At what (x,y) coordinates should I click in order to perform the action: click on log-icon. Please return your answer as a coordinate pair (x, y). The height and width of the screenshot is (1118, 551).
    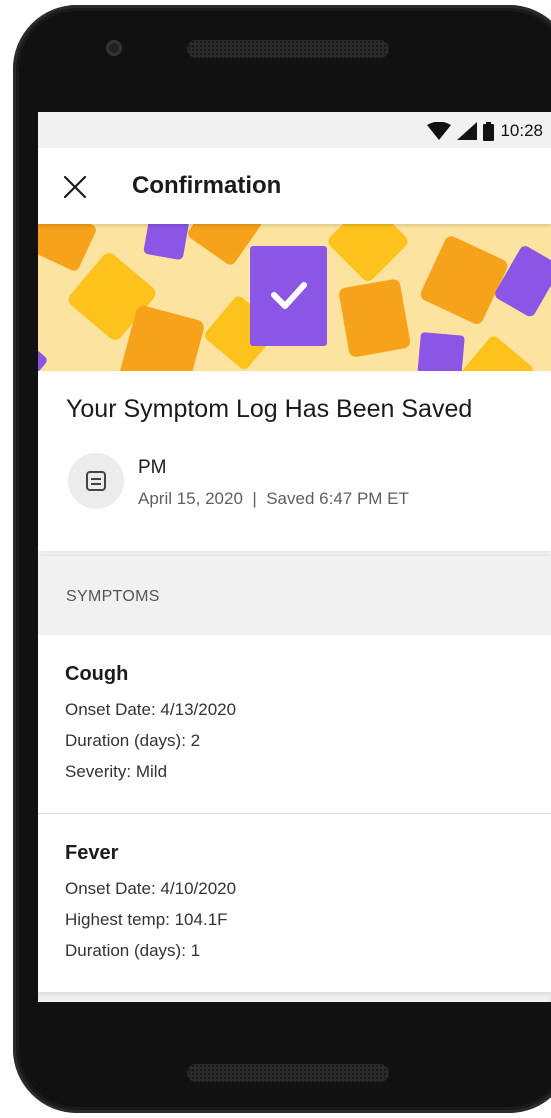
    Looking at the image, I should click on (96, 481).